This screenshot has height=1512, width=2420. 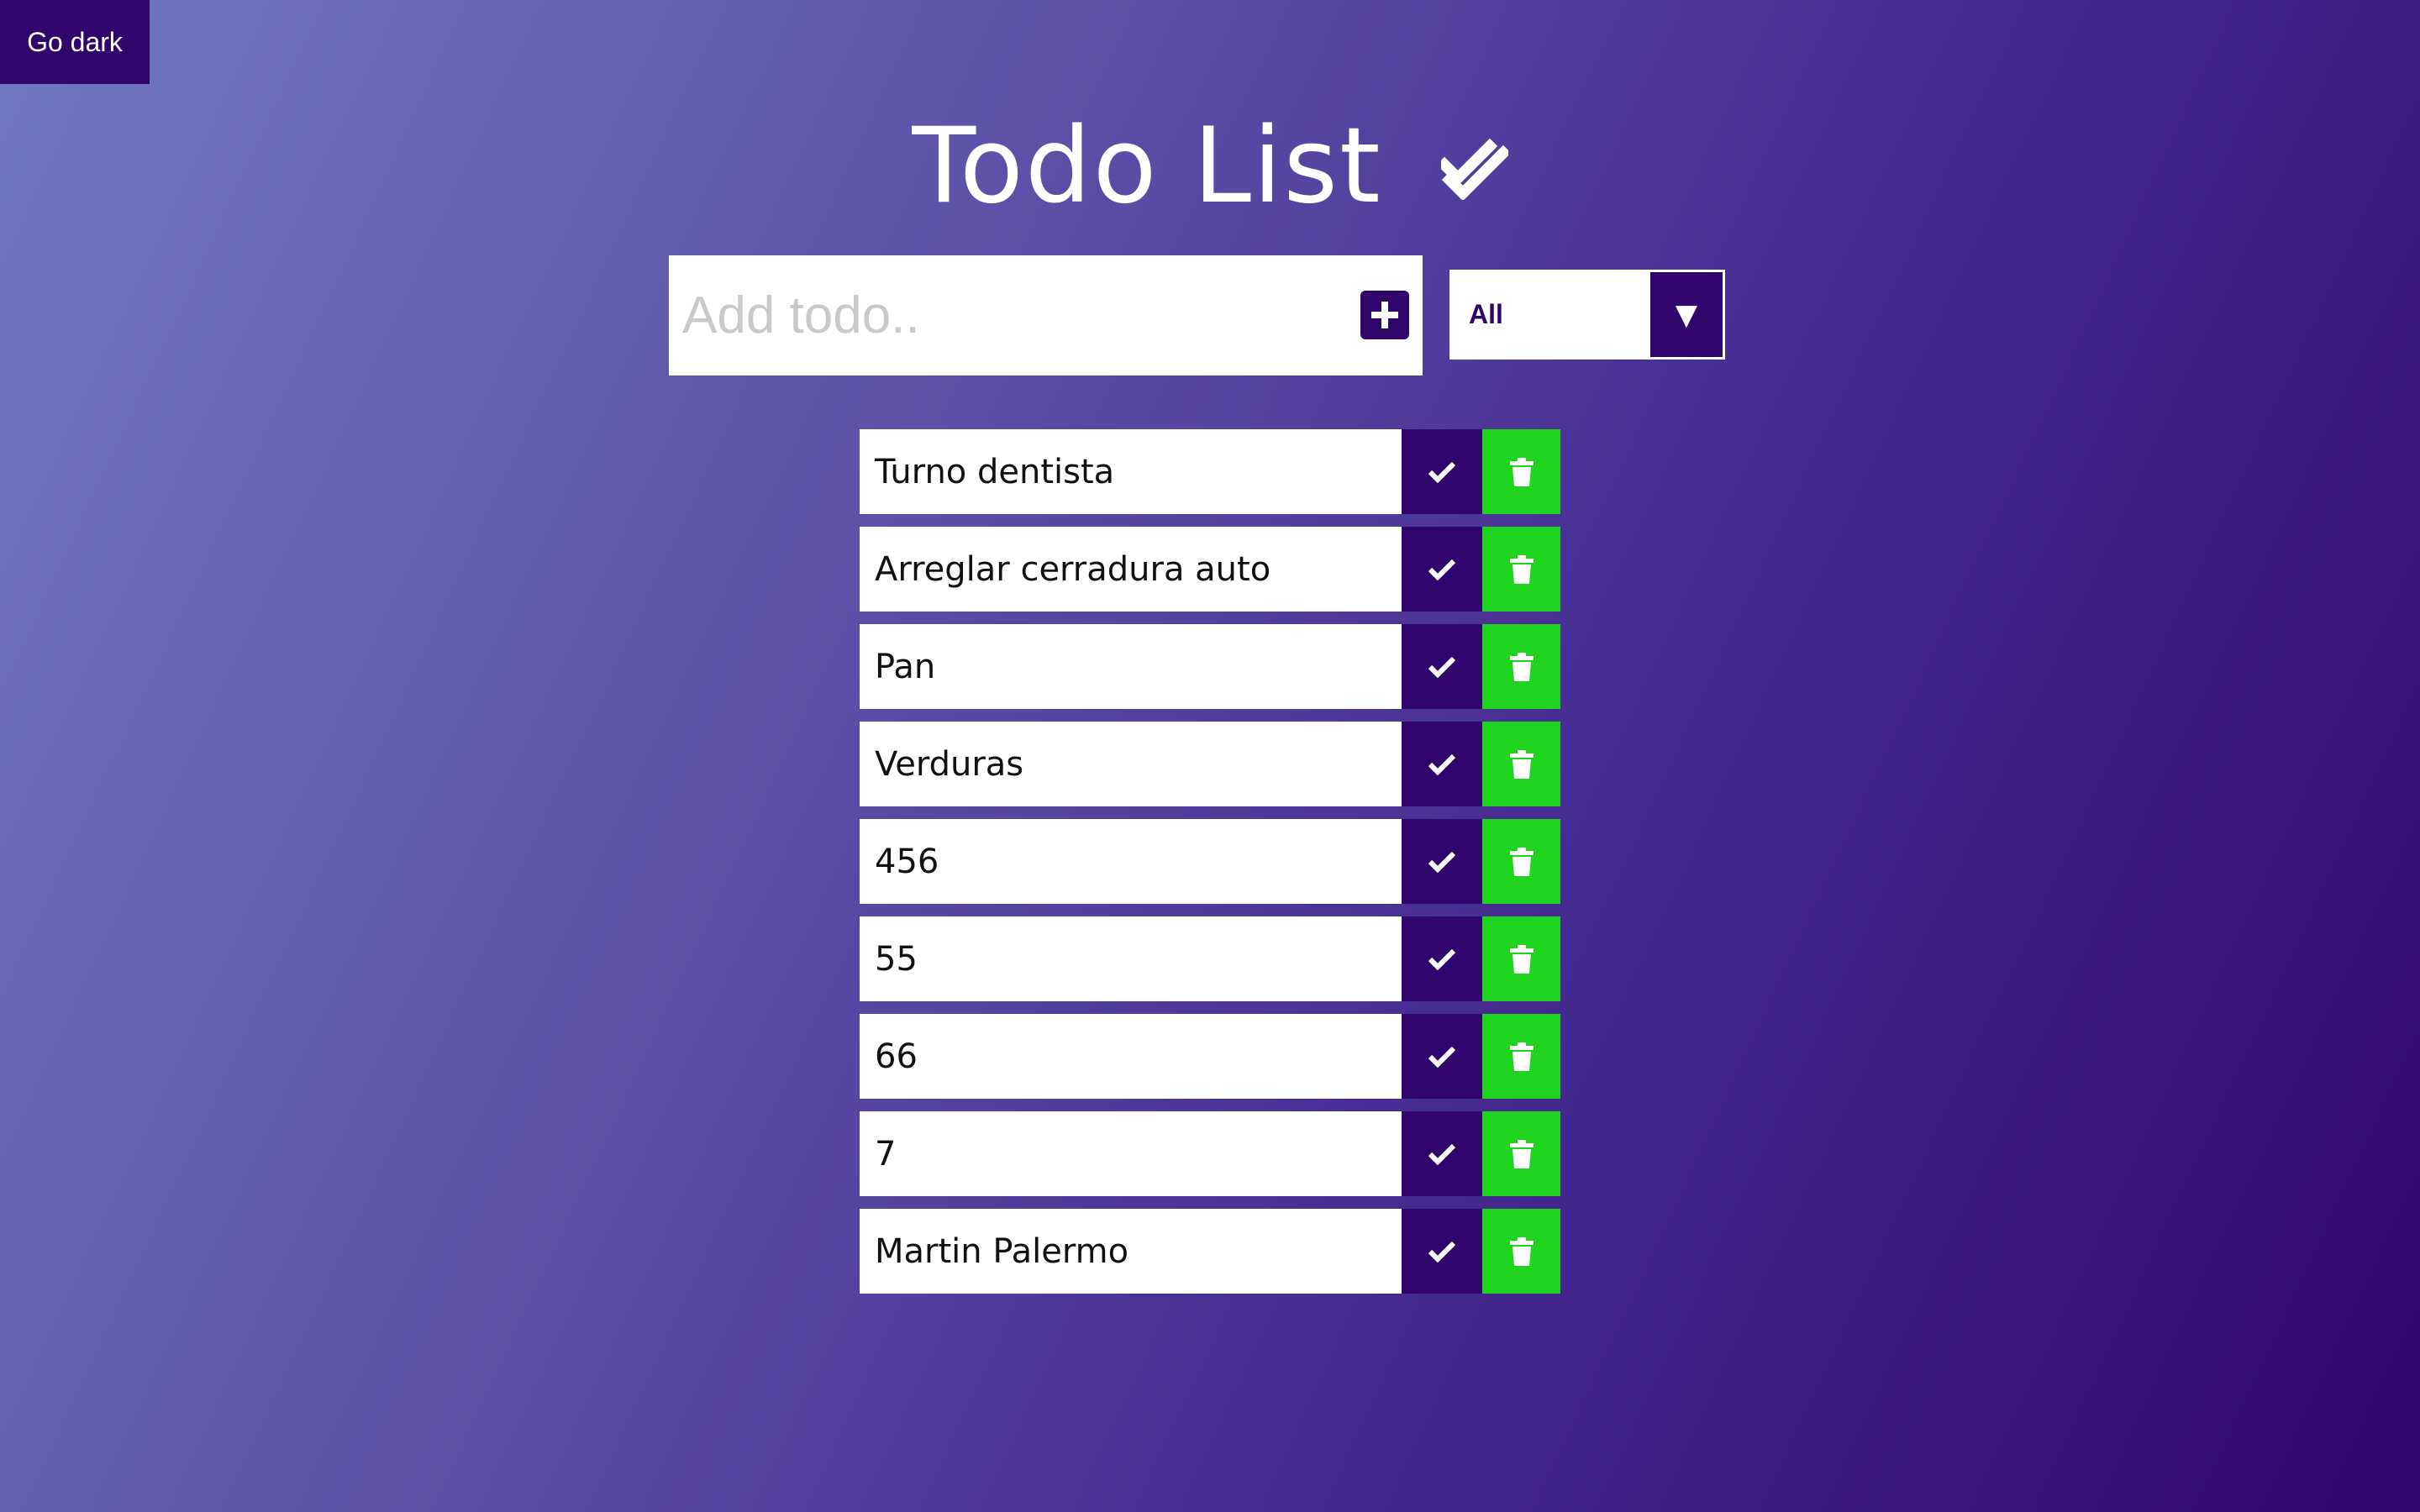 I want to click on double-check-icon, so click(x=1473, y=167).